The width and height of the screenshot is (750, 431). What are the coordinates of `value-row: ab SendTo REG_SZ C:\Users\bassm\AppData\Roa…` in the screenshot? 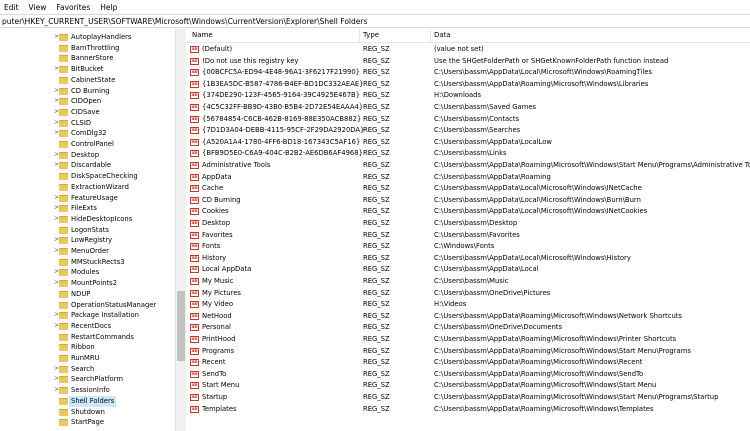 It's located at (468, 374).